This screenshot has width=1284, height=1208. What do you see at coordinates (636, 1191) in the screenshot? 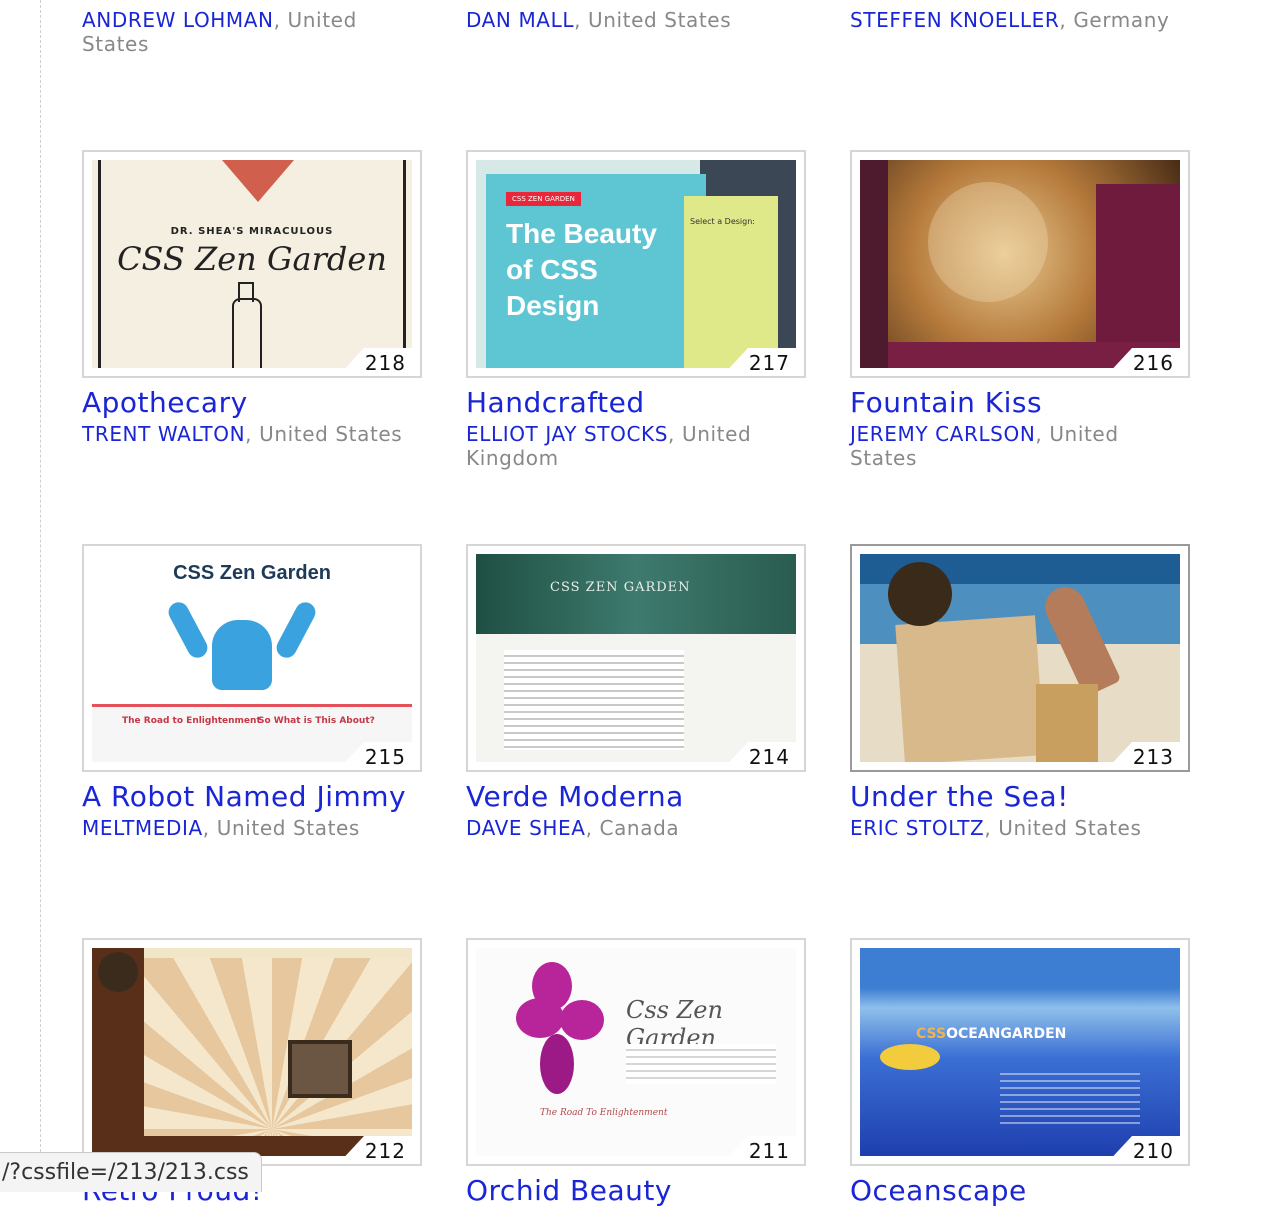
I see `design-title-link: Orchid Beauty` at bounding box center [636, 1191].